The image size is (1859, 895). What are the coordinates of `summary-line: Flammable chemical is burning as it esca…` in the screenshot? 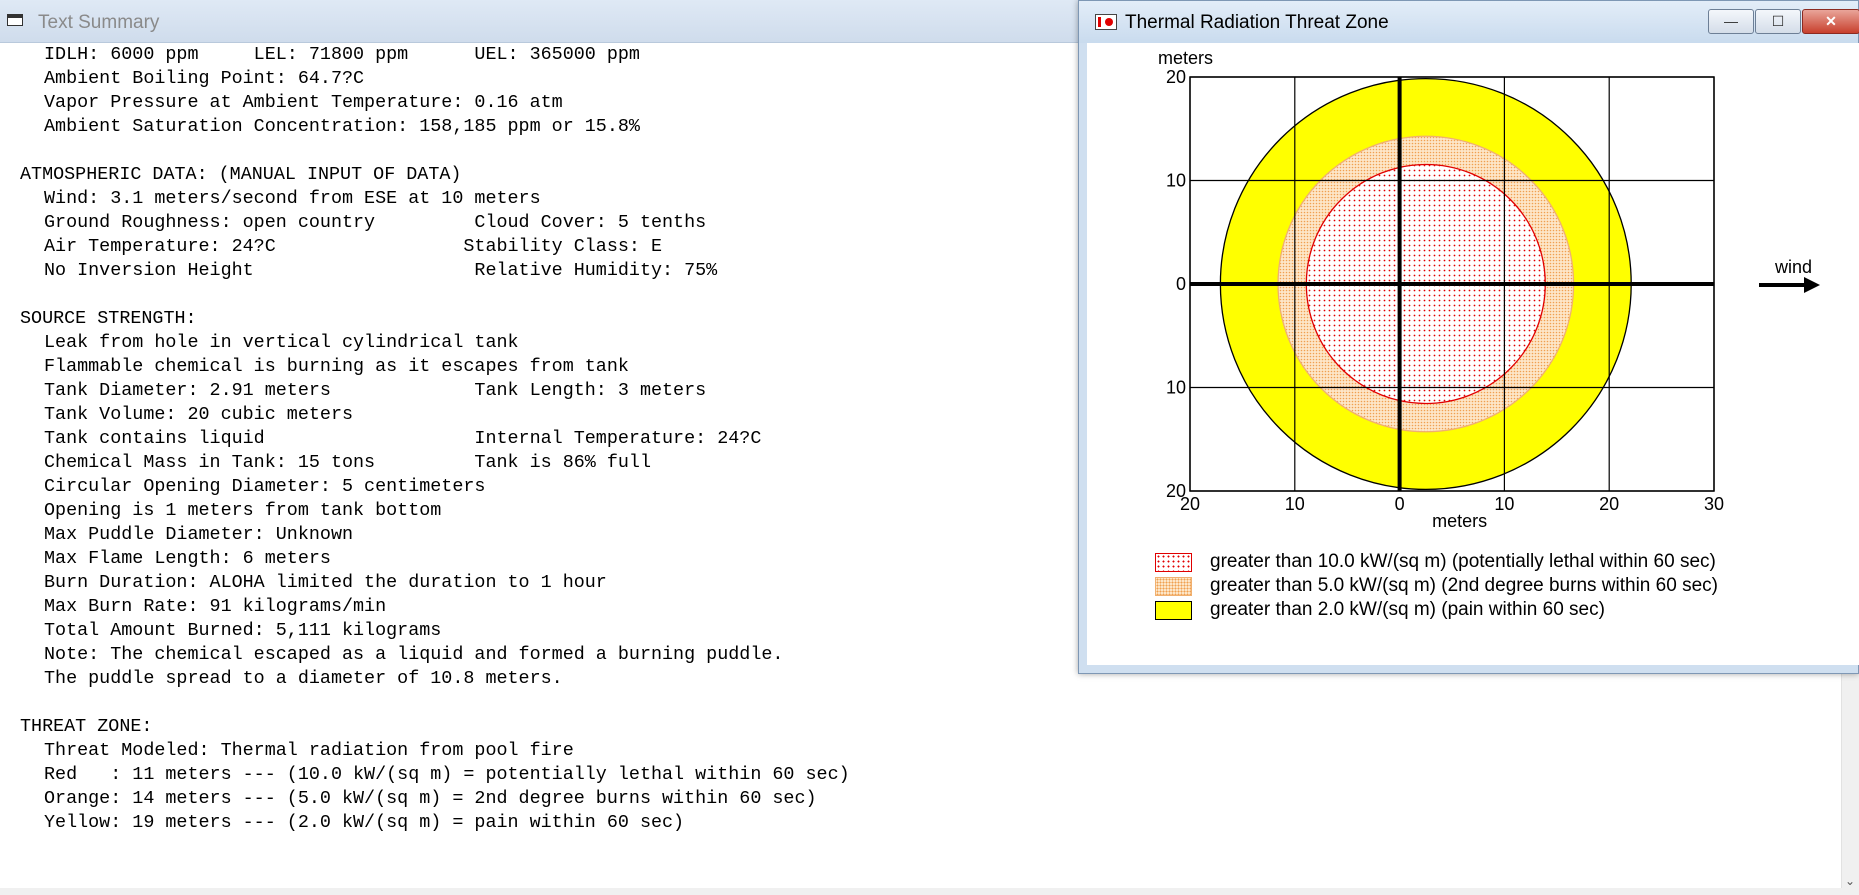 It's located at (336, 366).